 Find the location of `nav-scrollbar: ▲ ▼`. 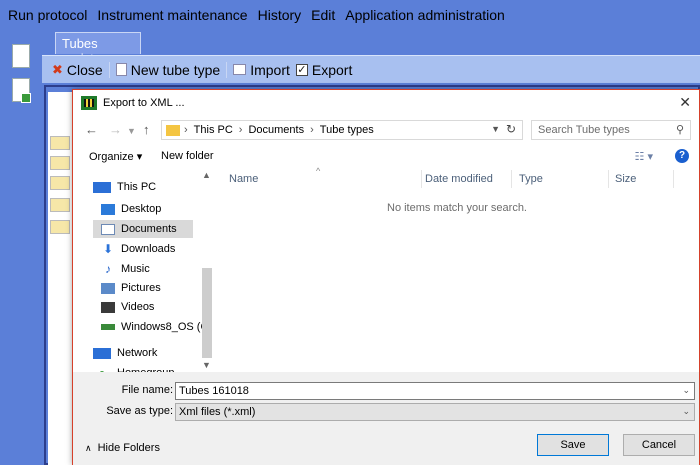

nav-scrollbar: ▲ ▼ is located at coordinates (207, 270).